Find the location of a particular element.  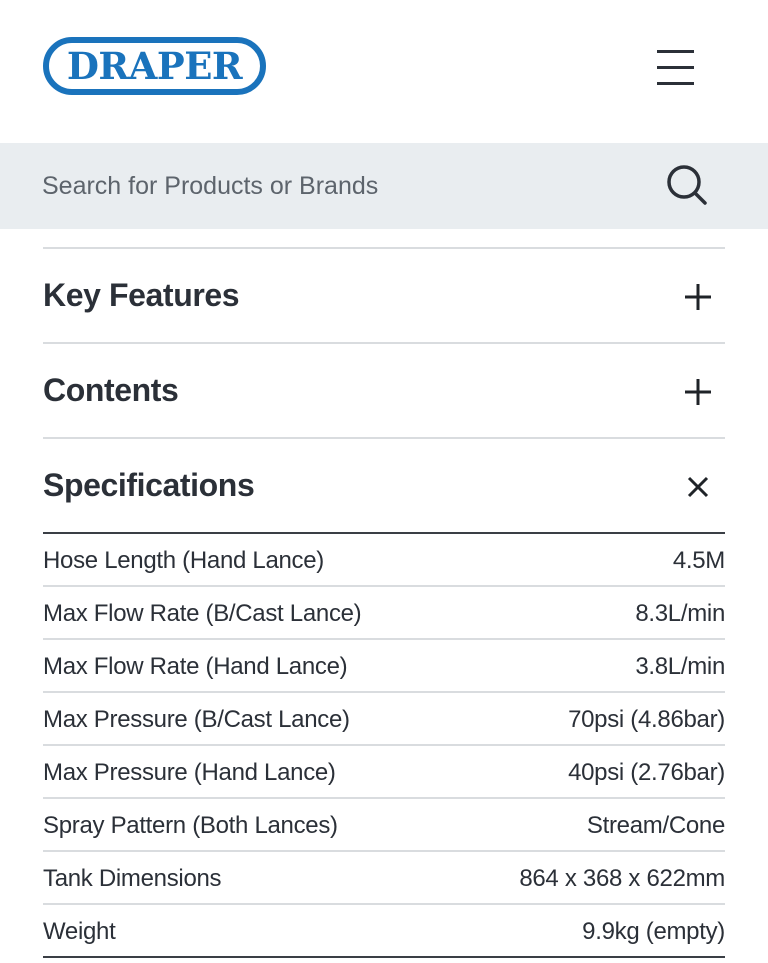

accordion-title: Contents is located at coordinates (111, 390).